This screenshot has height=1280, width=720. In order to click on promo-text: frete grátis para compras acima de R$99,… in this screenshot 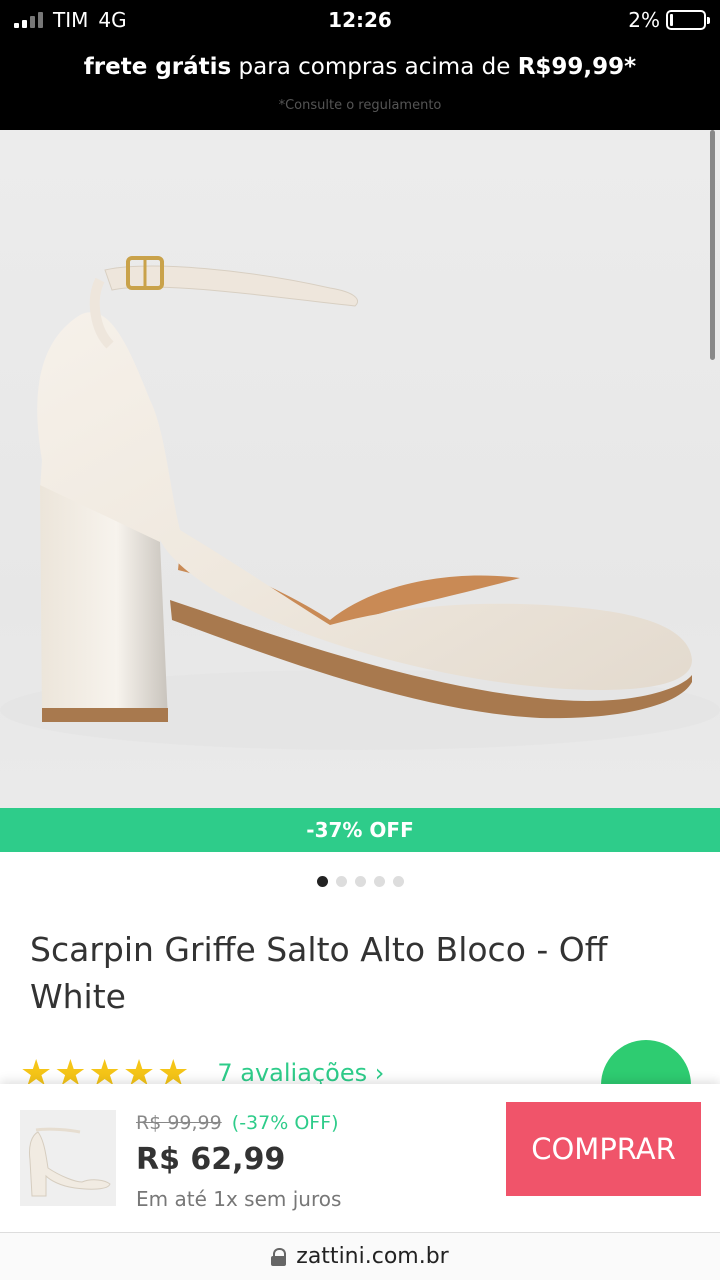, I will do `click(360, 67)`.